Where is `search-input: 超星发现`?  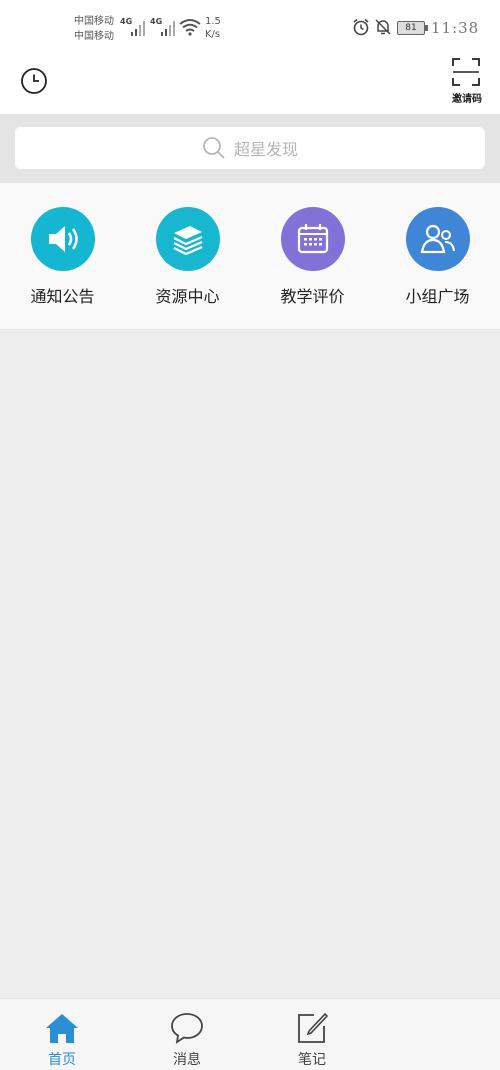 search-input: 超星发现 is located at coordinates (250, 148).